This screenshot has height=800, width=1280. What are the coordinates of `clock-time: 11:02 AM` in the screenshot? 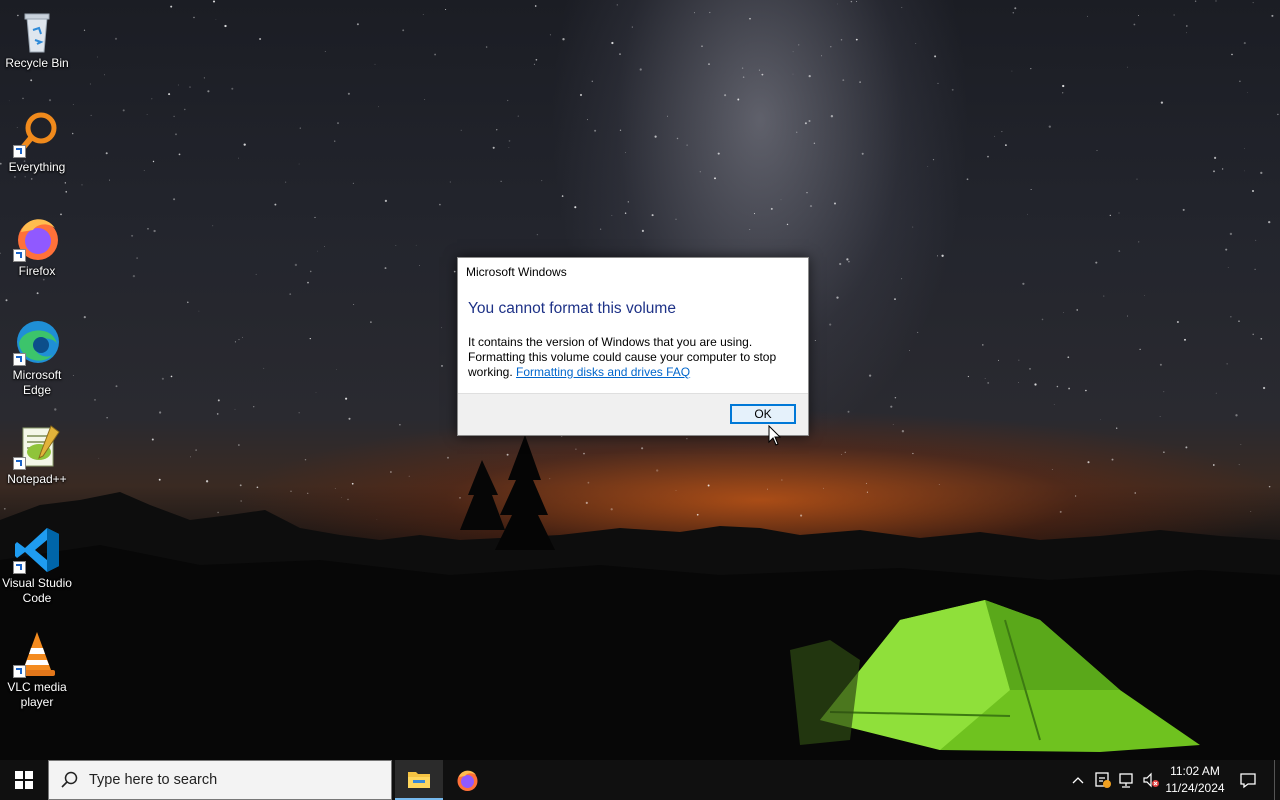 It's located at (1195, 771).